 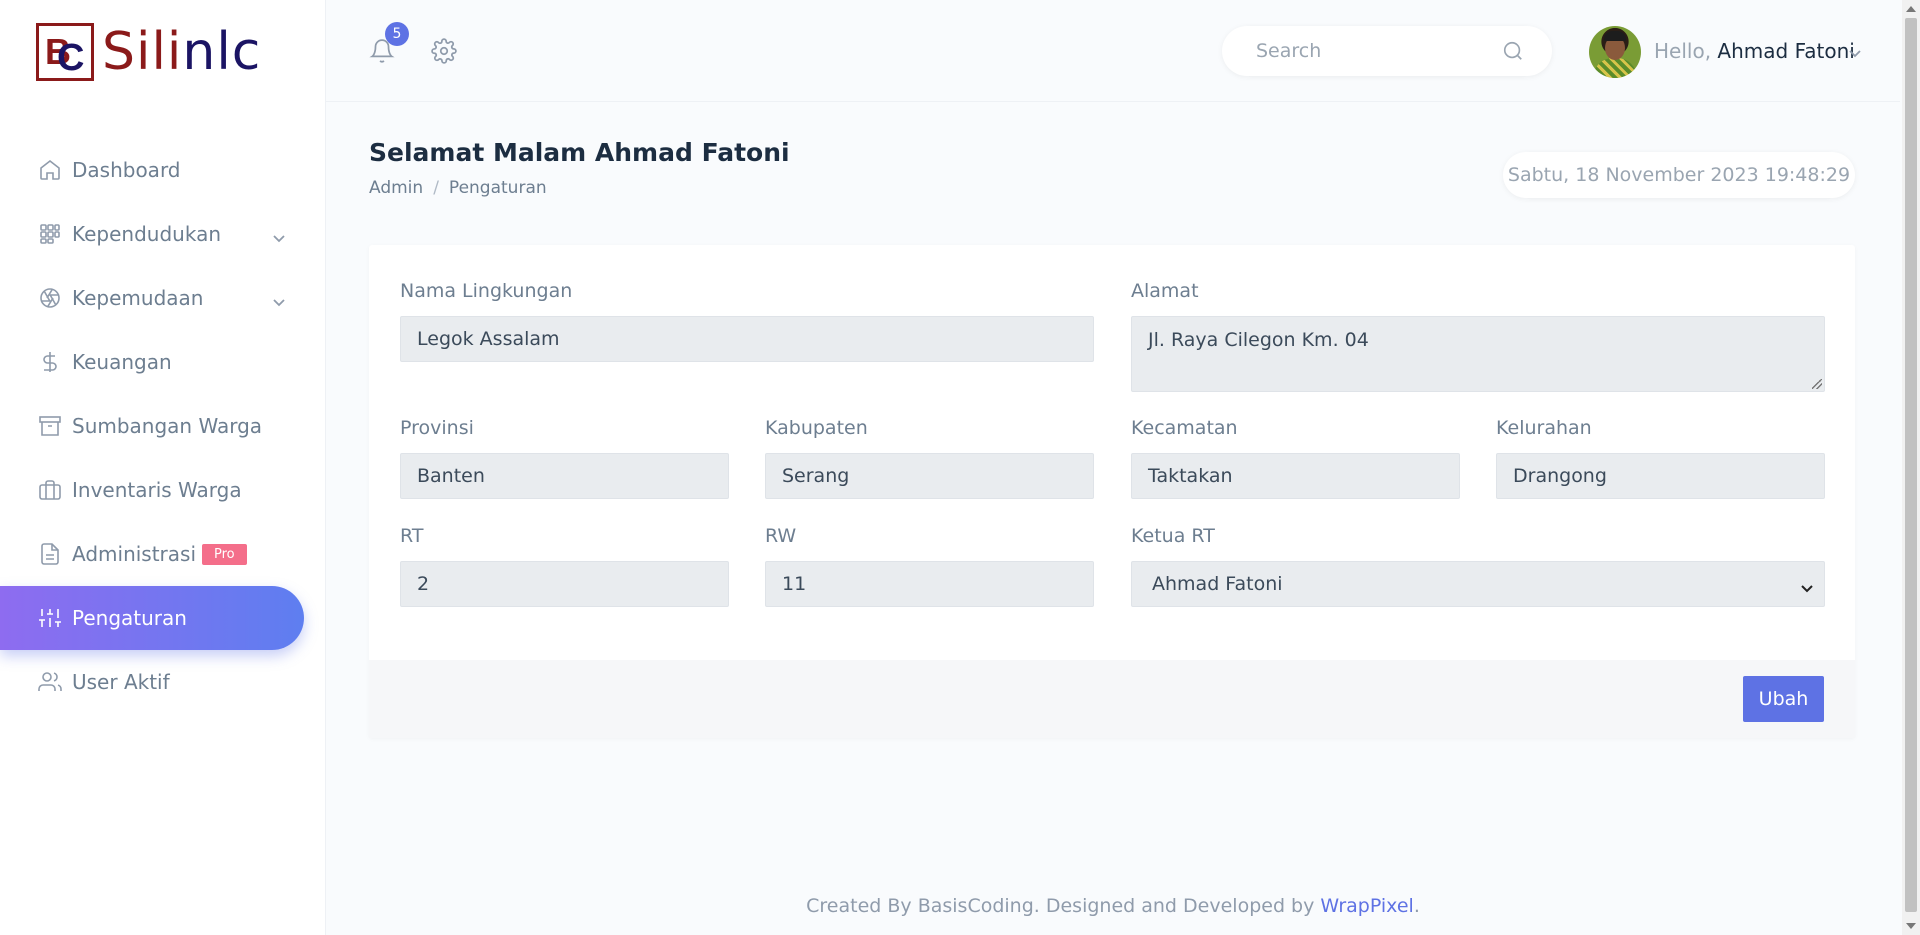 What do you see at coordinates (126, 170) in the screenshot?
I see `sidebar-item-label: Dashboard` at bounding box center [126, 170].